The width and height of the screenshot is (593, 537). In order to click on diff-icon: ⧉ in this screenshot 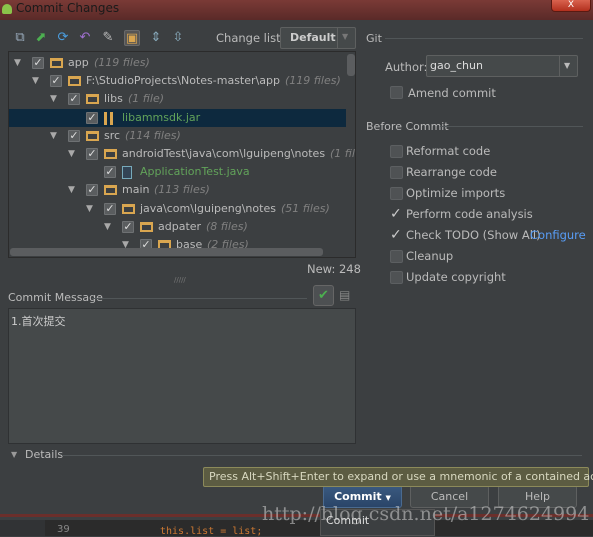, I will do `click(20, 38)`.